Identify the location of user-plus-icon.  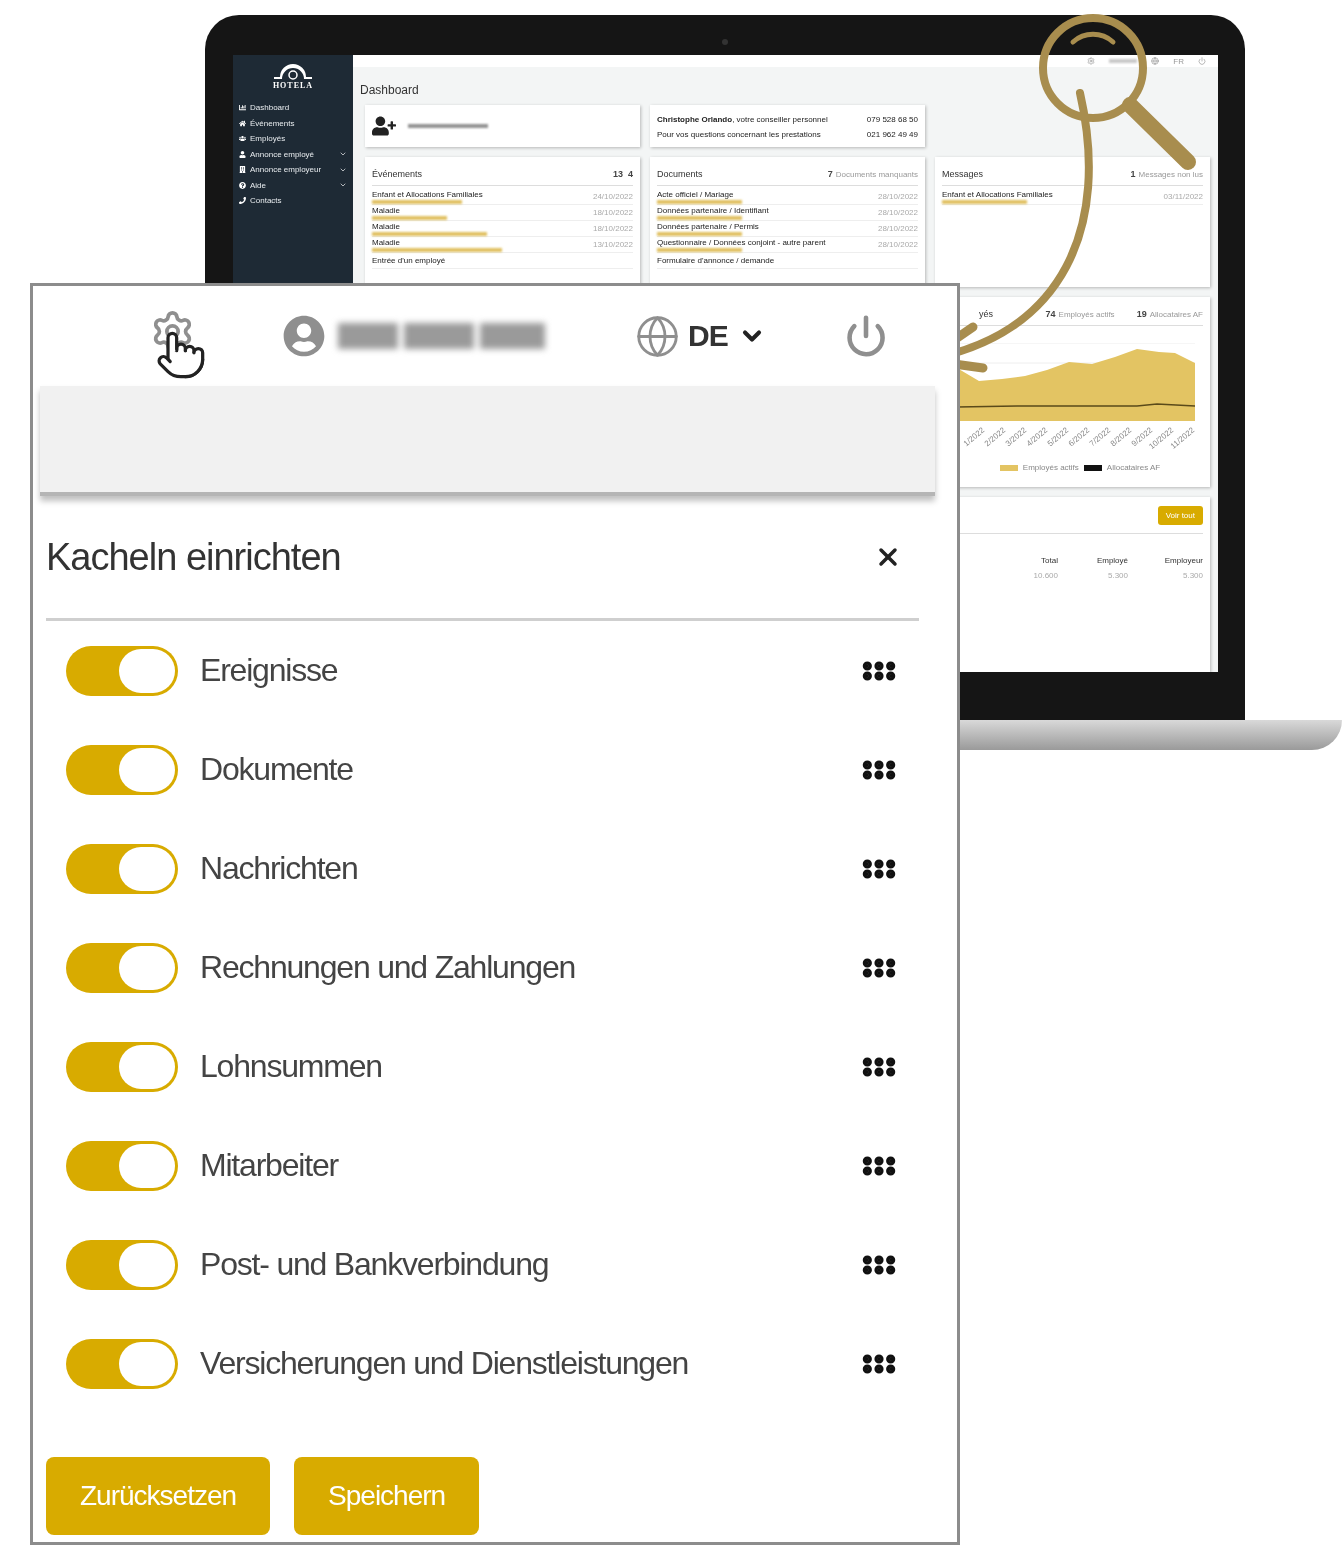
(384, 126).